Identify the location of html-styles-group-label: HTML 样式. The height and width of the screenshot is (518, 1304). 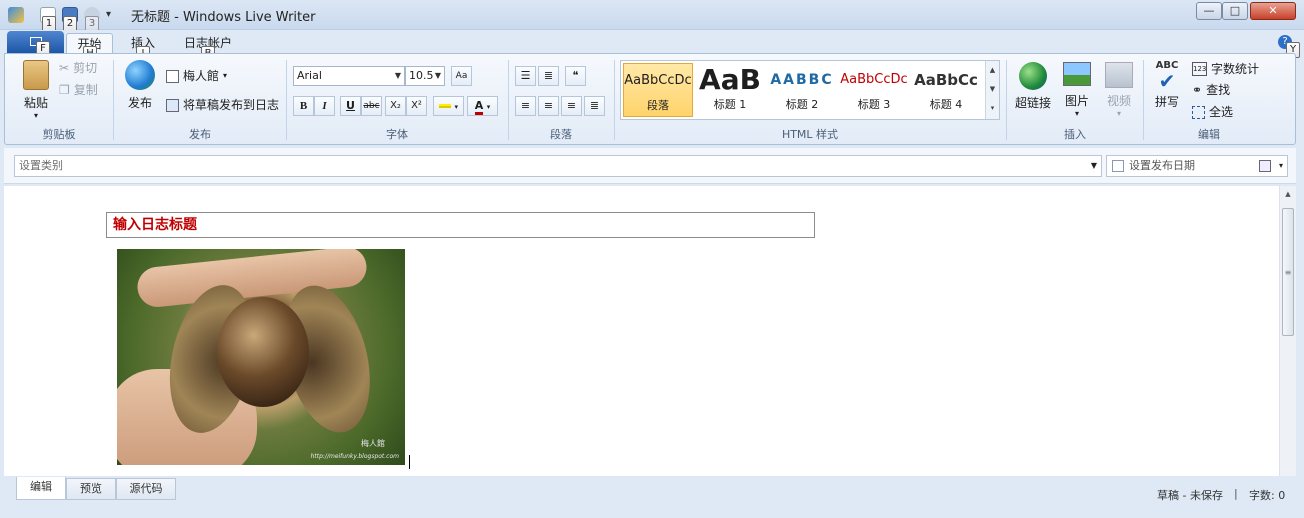
(810, 134).